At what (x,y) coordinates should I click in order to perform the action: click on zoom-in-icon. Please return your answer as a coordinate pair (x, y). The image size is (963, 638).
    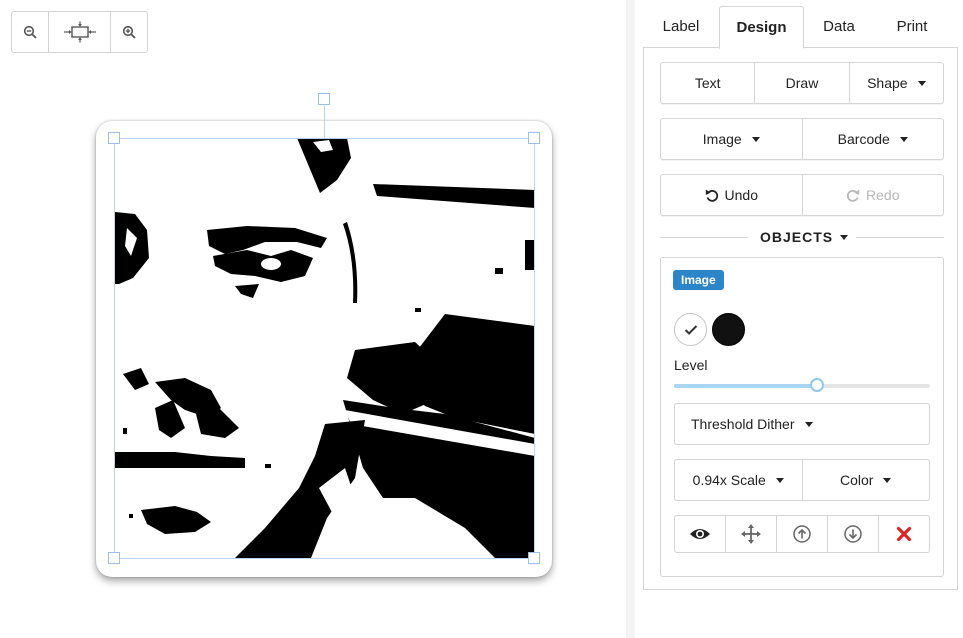
    Looking at the image, I should click on (129, 32).